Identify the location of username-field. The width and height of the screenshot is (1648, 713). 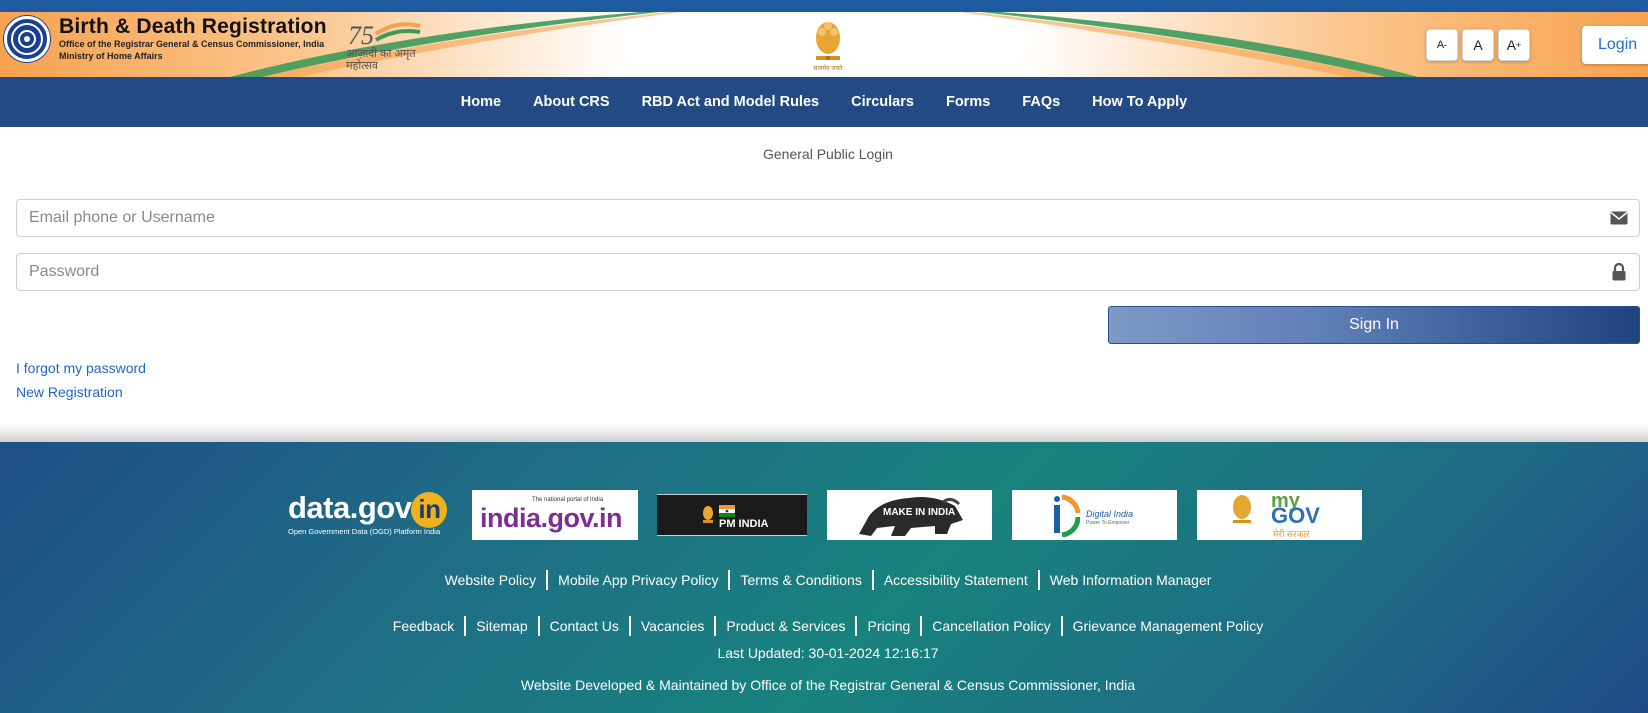
(828, 218).